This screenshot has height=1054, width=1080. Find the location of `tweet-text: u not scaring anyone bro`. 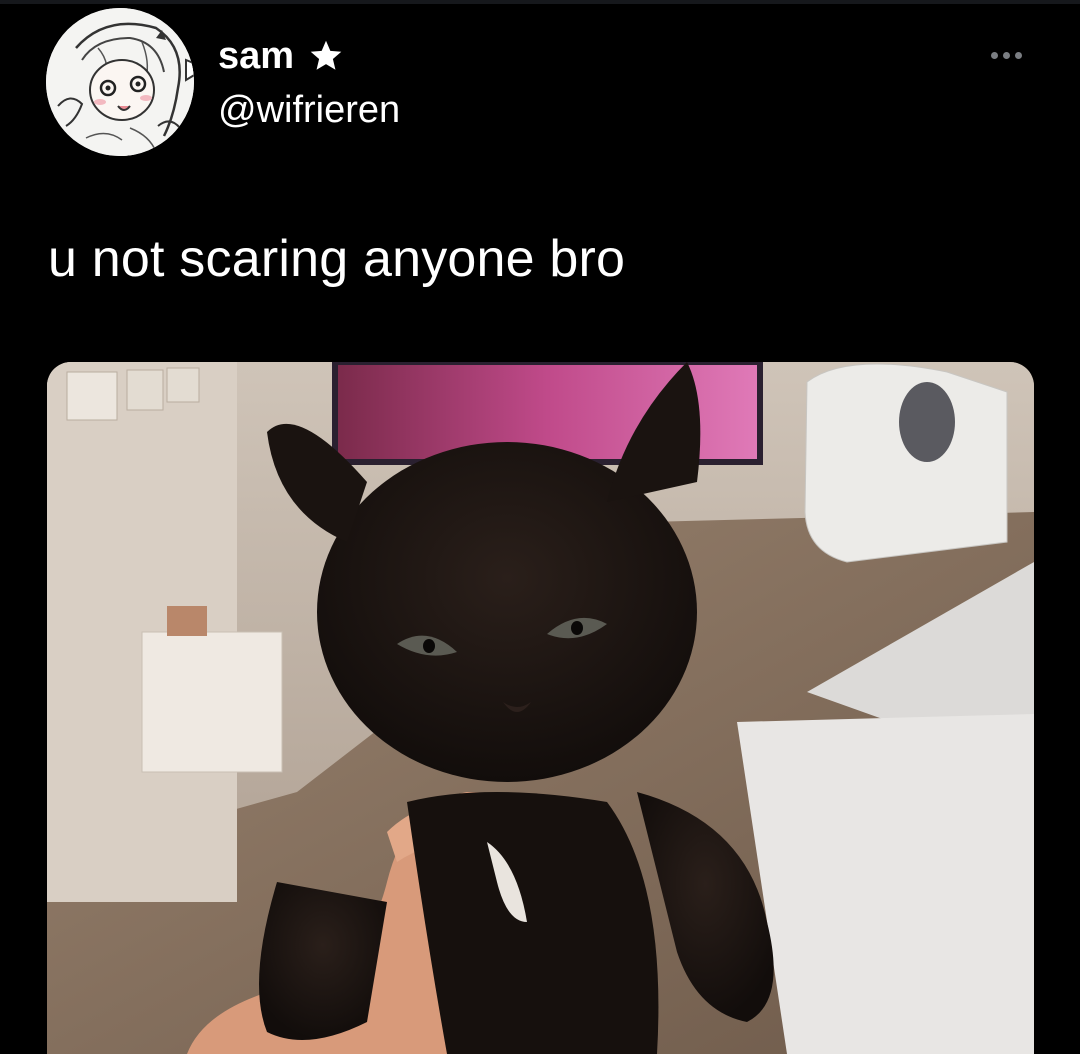

tweet-text: u not scaring anyone bro is located at coordinates (337, 259).